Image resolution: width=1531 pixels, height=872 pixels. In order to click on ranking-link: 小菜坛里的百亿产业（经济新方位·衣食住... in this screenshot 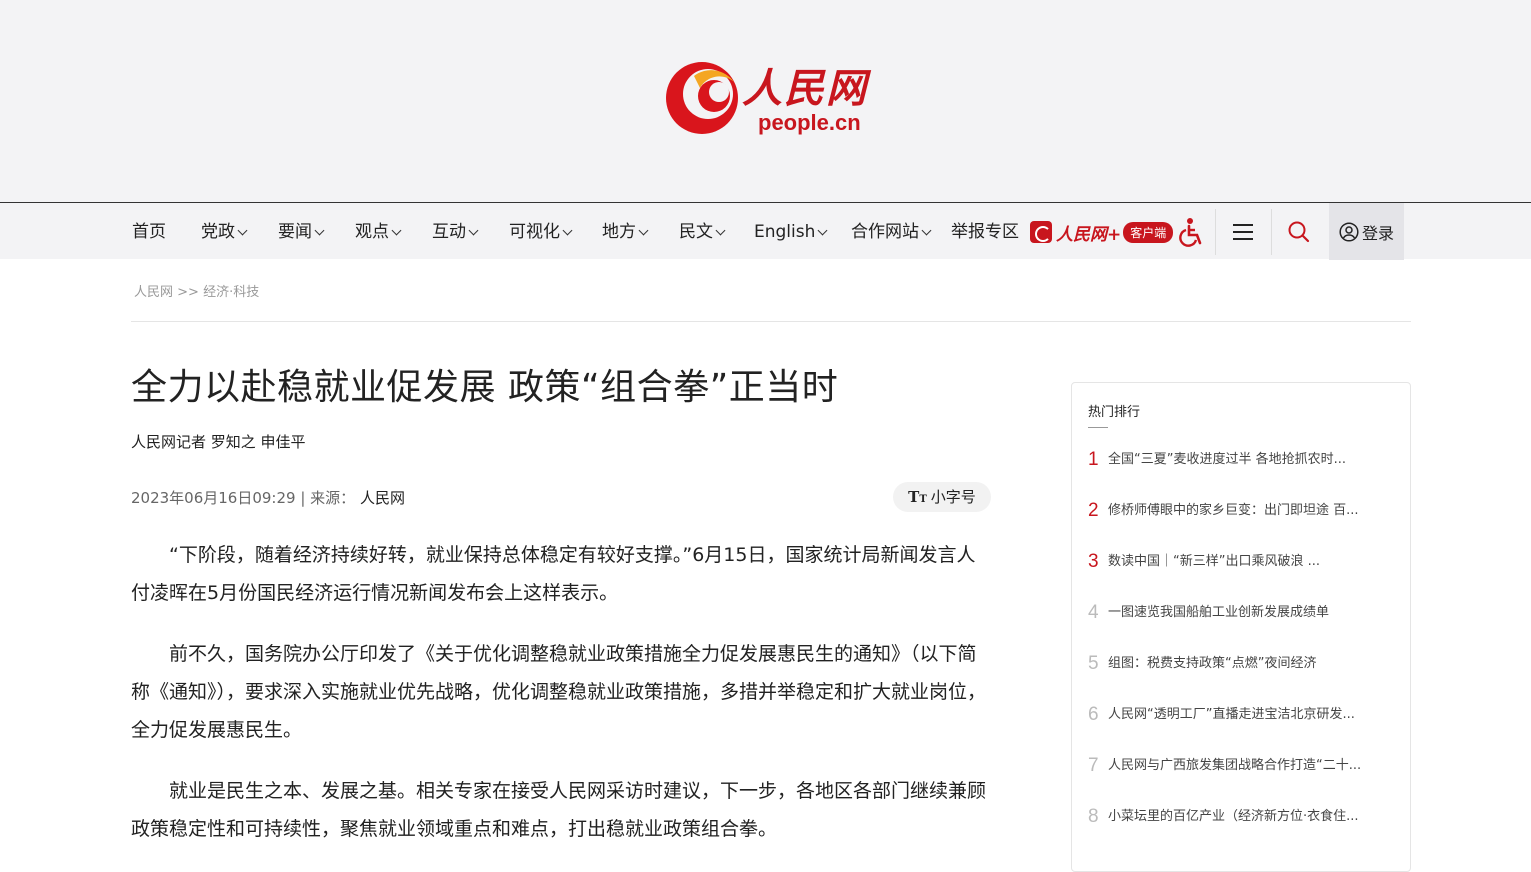, I will do `click(1248, 817)`.